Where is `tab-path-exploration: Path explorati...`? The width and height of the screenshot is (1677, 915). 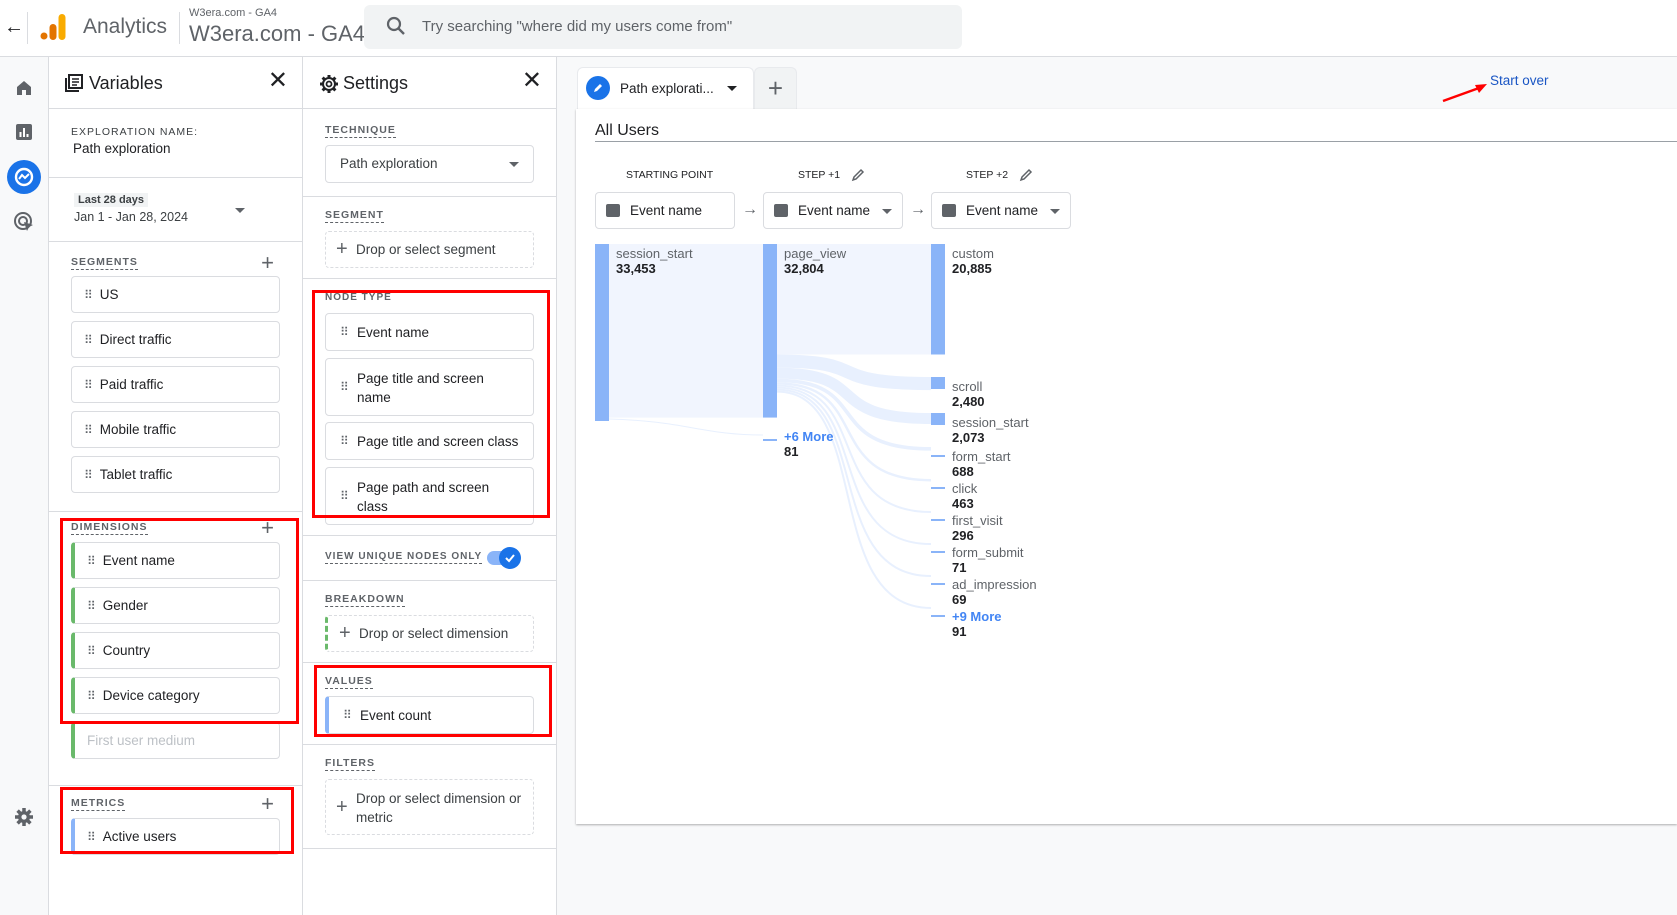 tab-path-exploration: Path explorati... is located at coordinates (665, 88).